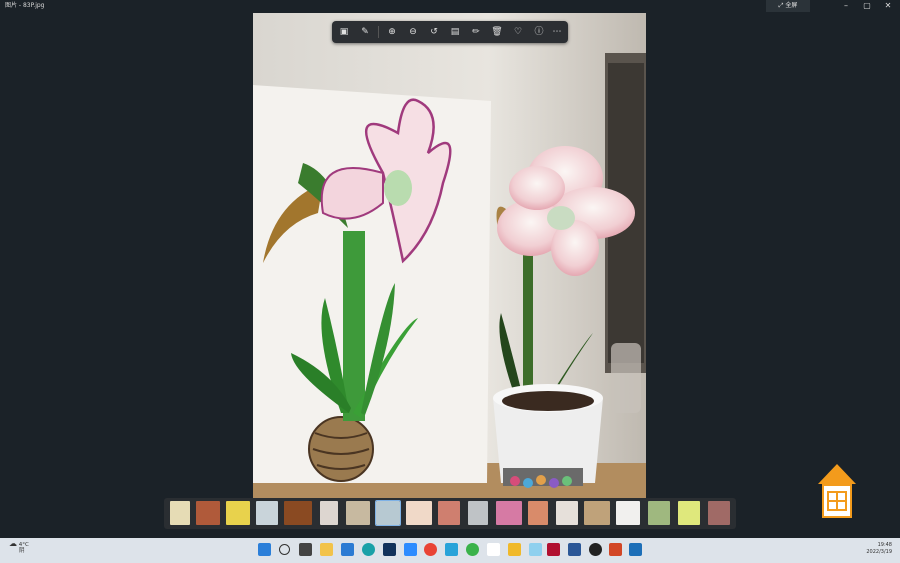 The width and height of the screenshot is (900, 563). What do you see at coordinates (434, 32) in the screenshot?
I see `rotate-icon: ↺` at bounding box center [434, 32].